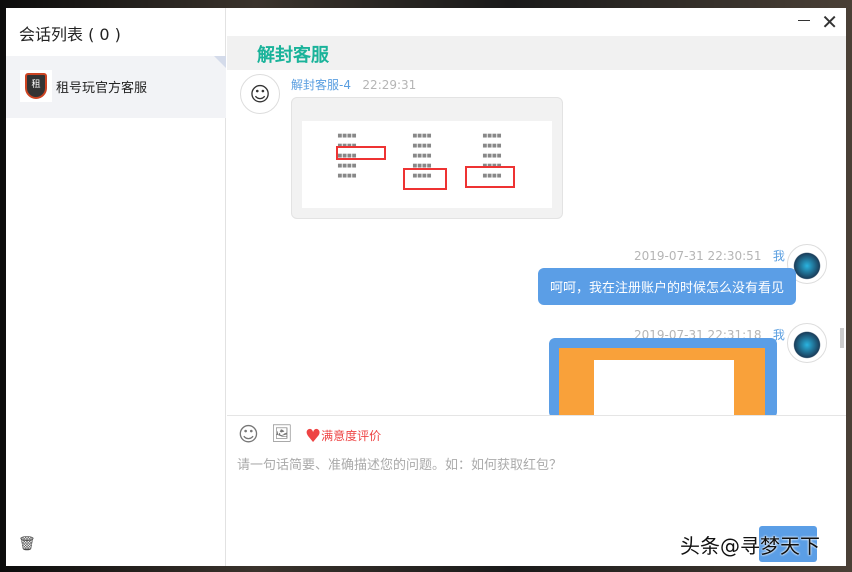  I want to click on user-avatar, so click(807, 343).